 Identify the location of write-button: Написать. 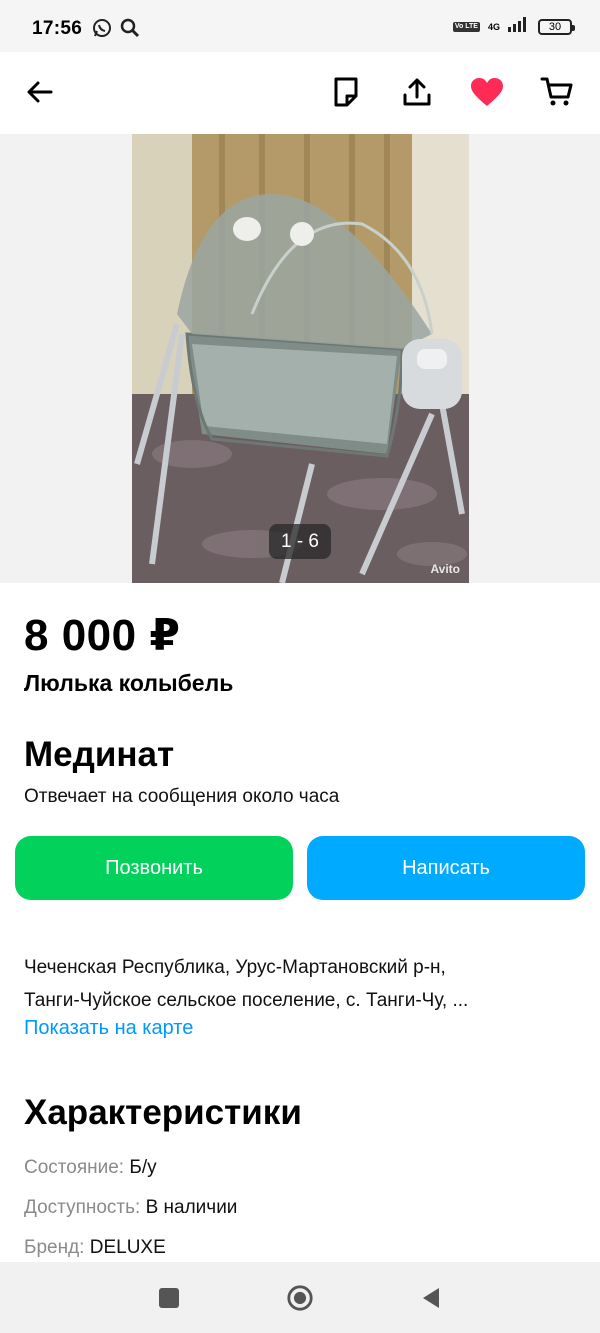
(446, 868).